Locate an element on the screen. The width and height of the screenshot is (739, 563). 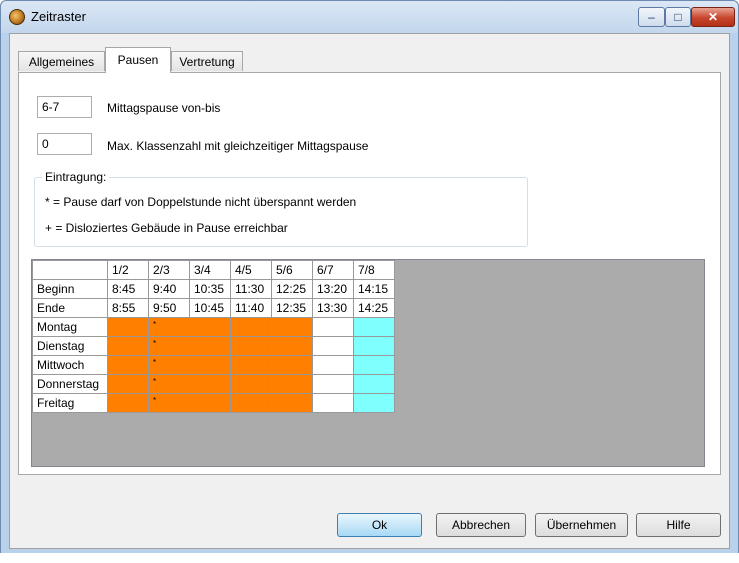
begin-time: 8:45 is located at coordinates (128, 289).